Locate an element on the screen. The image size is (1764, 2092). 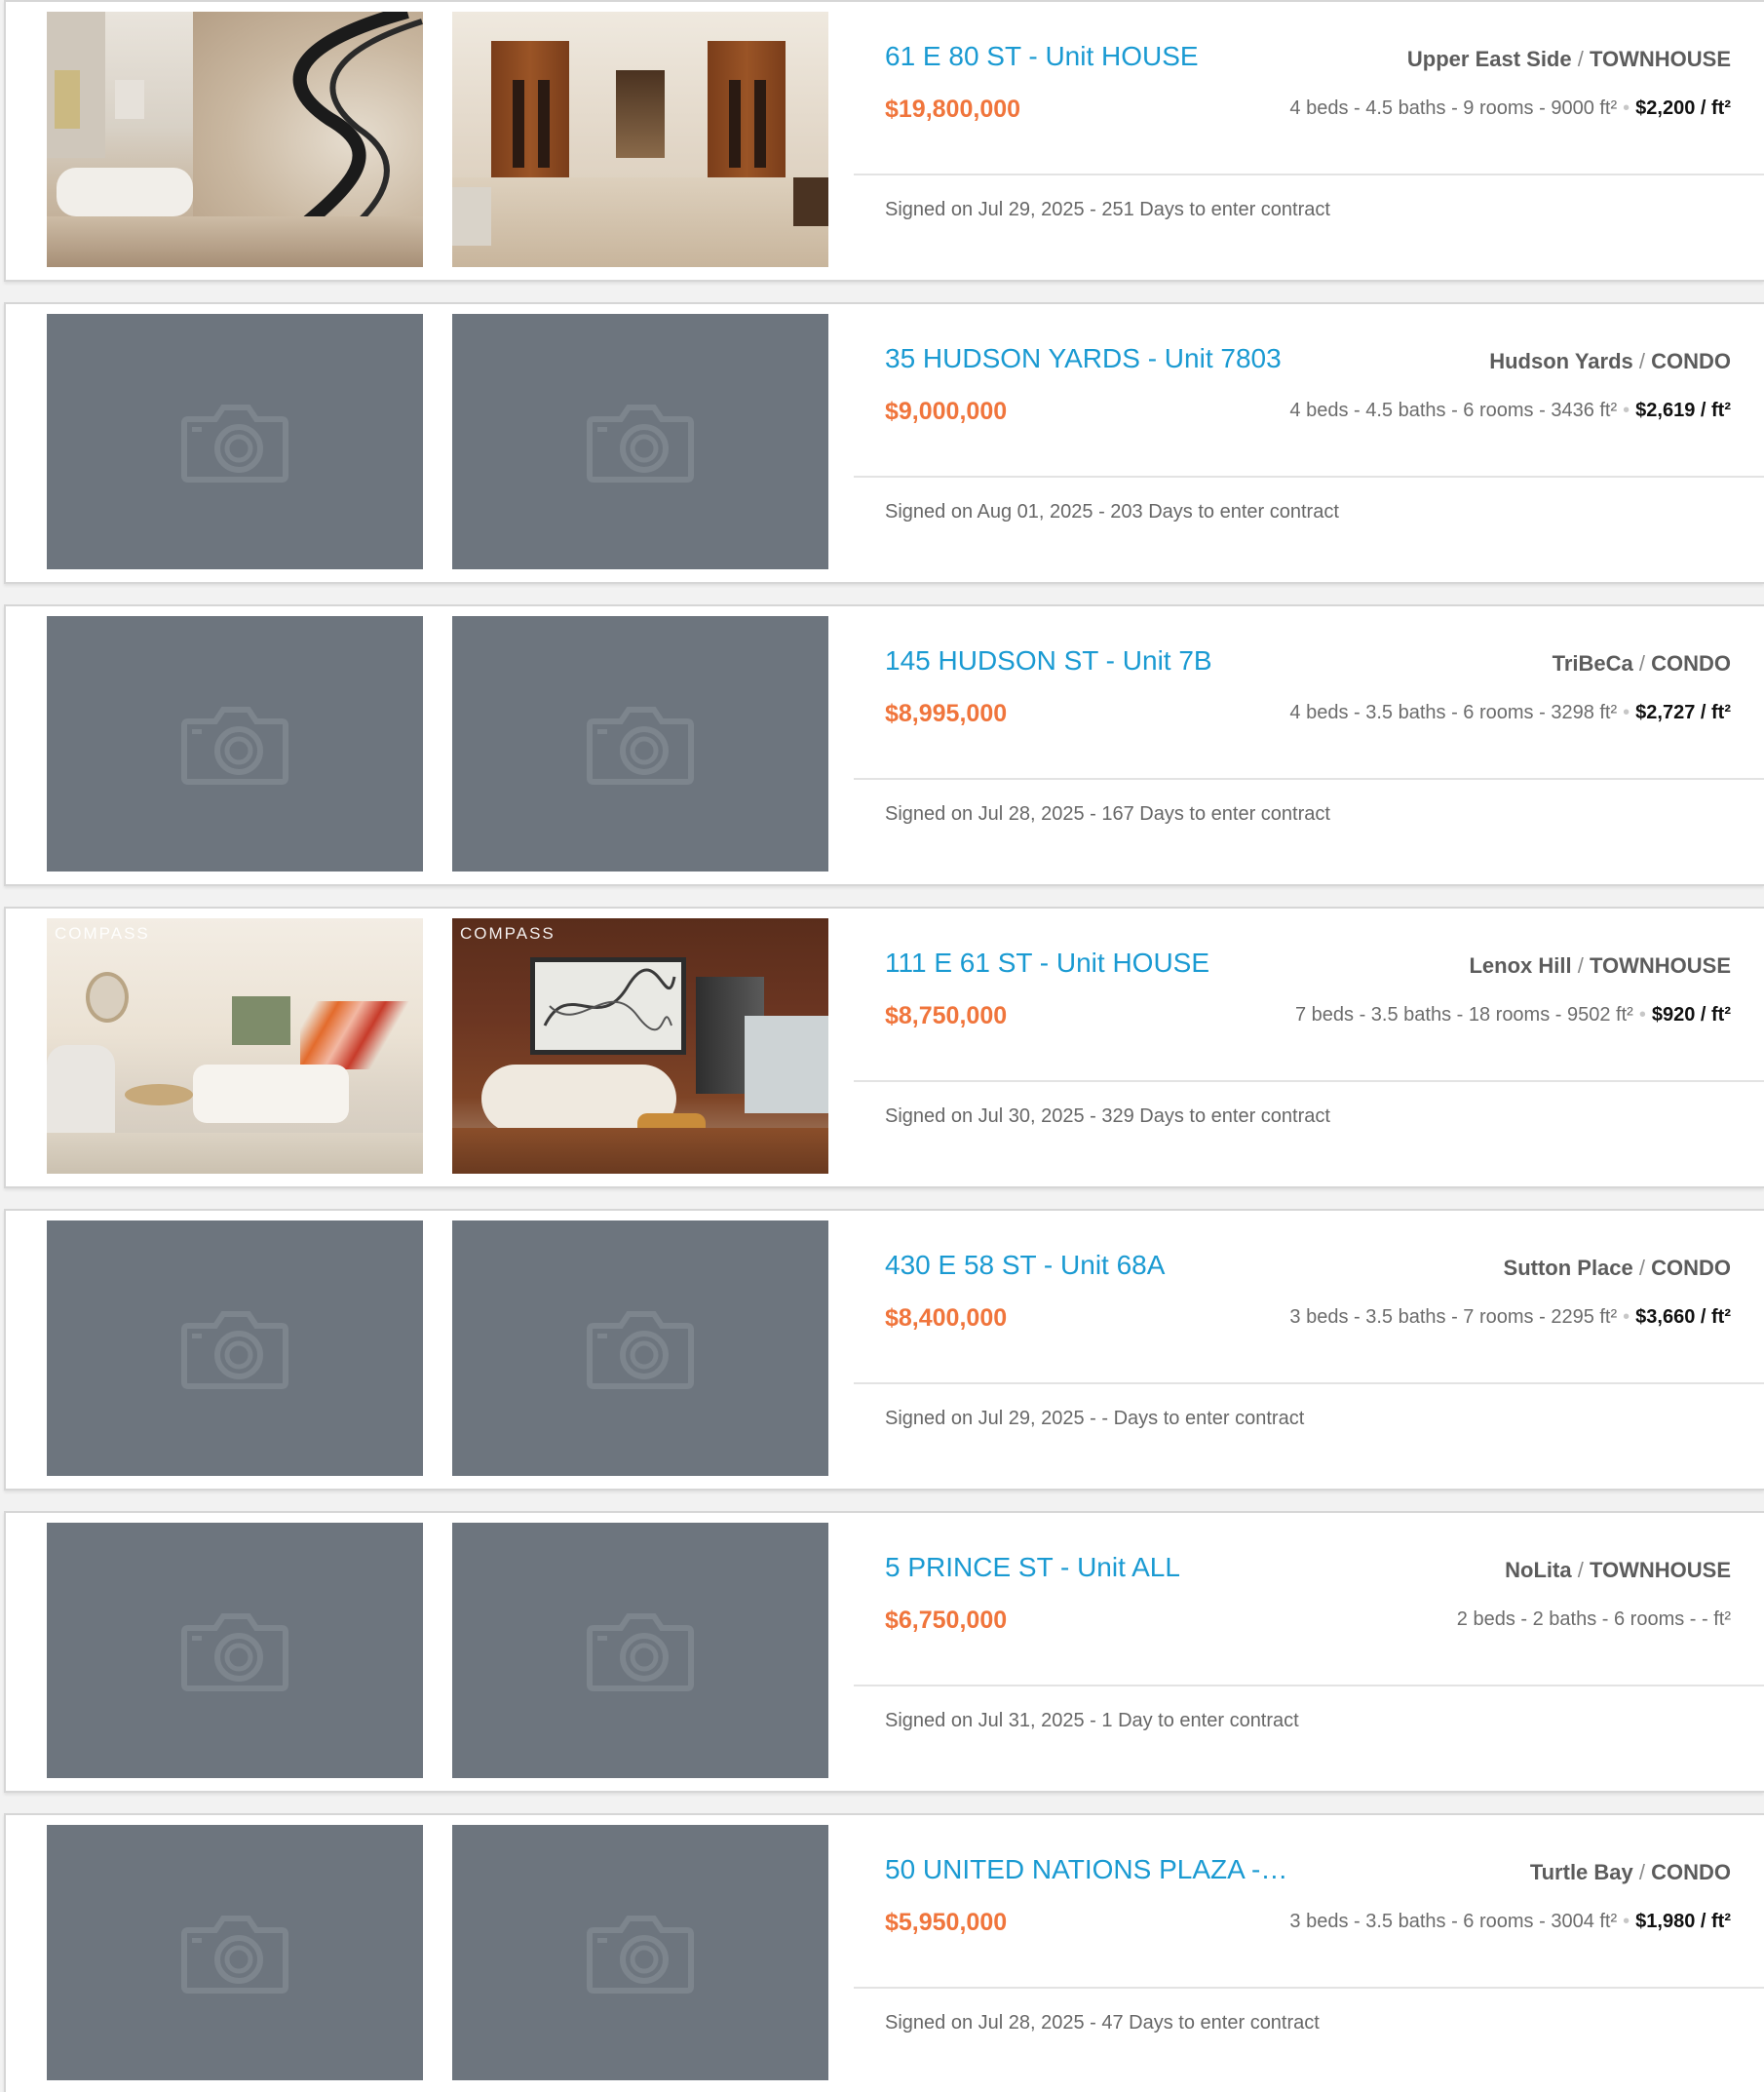
listing-details: 2 beds - 2 baths - 6 rooms - - ft² is located at coordinates (1594, 1619).